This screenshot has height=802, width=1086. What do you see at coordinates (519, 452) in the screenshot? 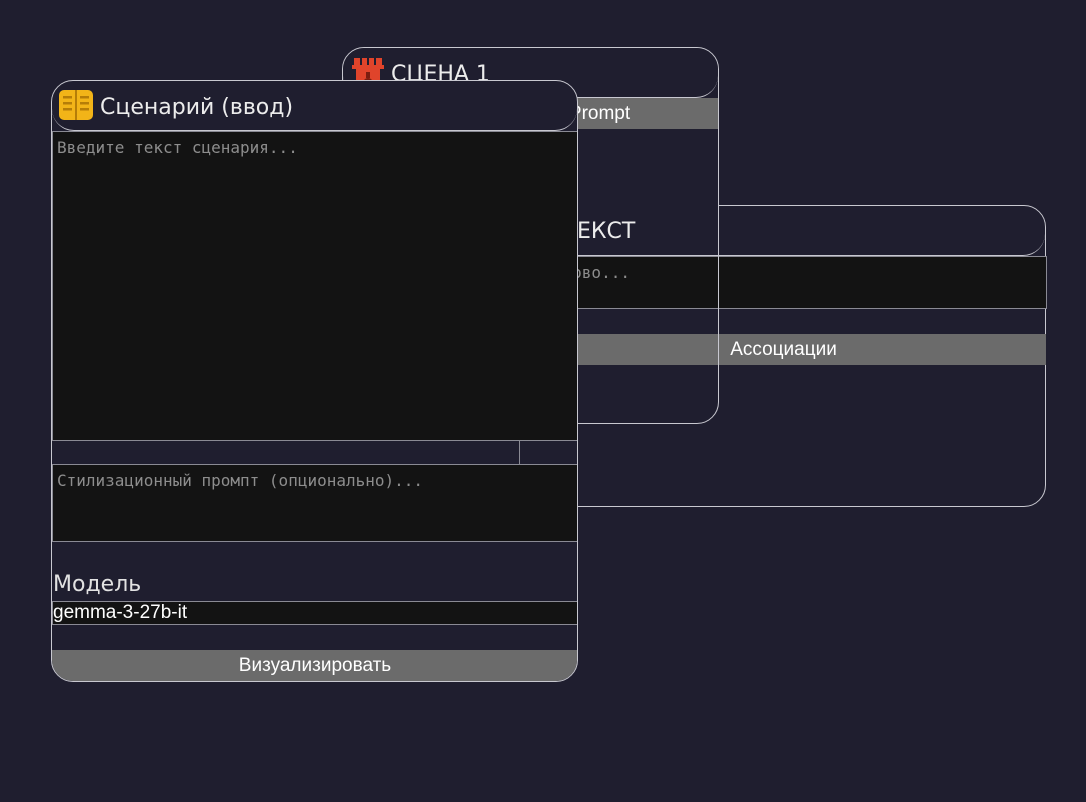
I see `resize-divider` at bounding box center [519, 452].